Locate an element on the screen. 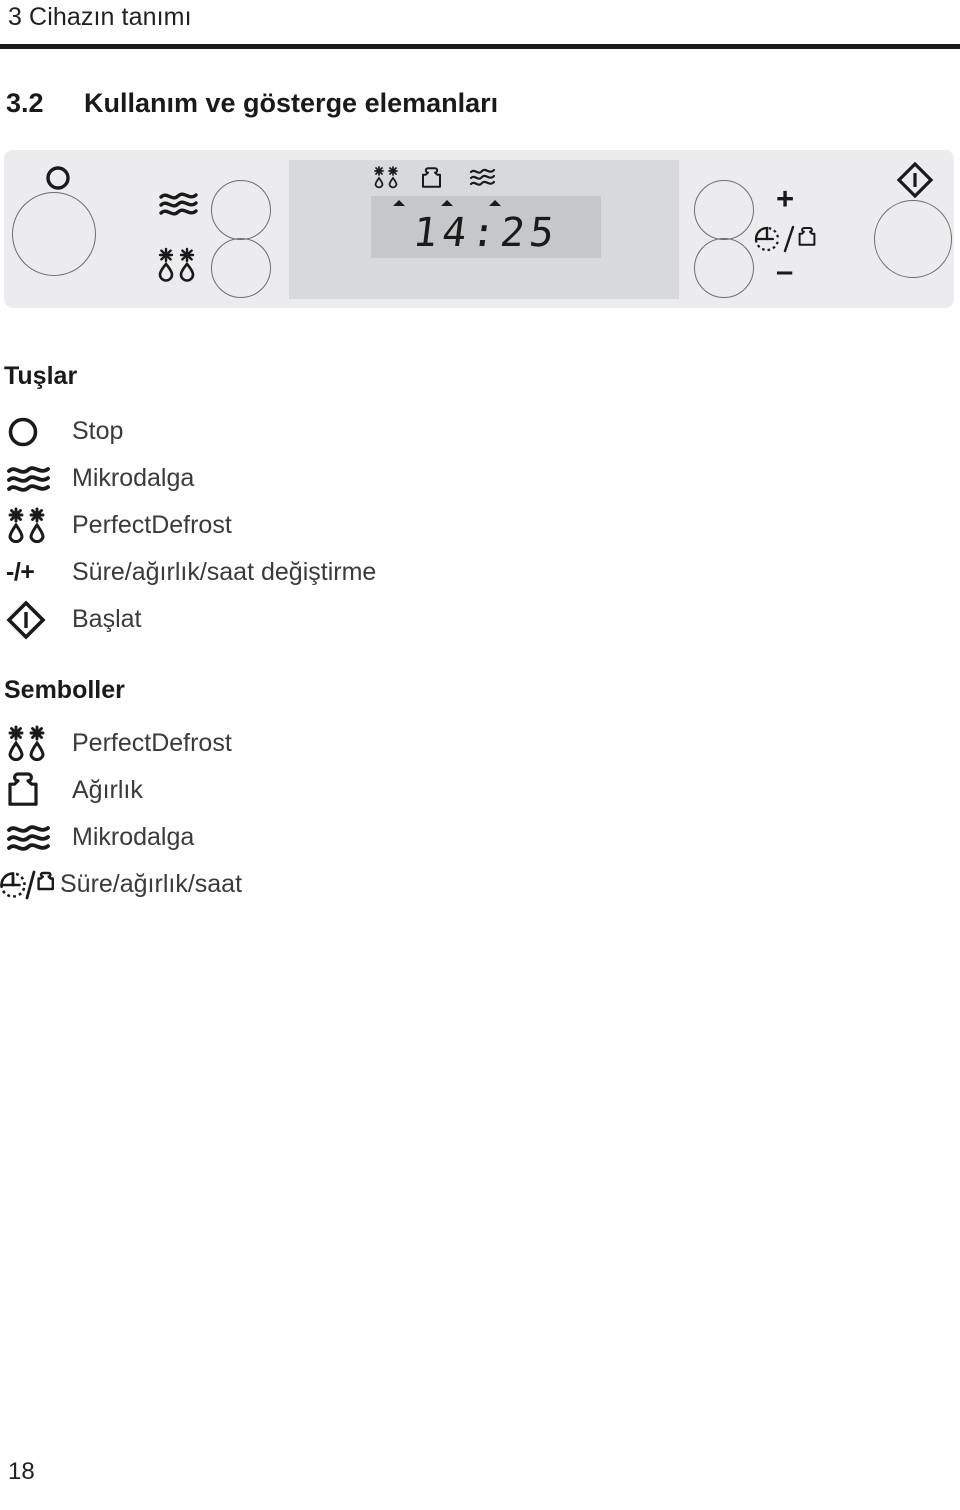  clock-weight-icon is located at coordinates (30, 885).